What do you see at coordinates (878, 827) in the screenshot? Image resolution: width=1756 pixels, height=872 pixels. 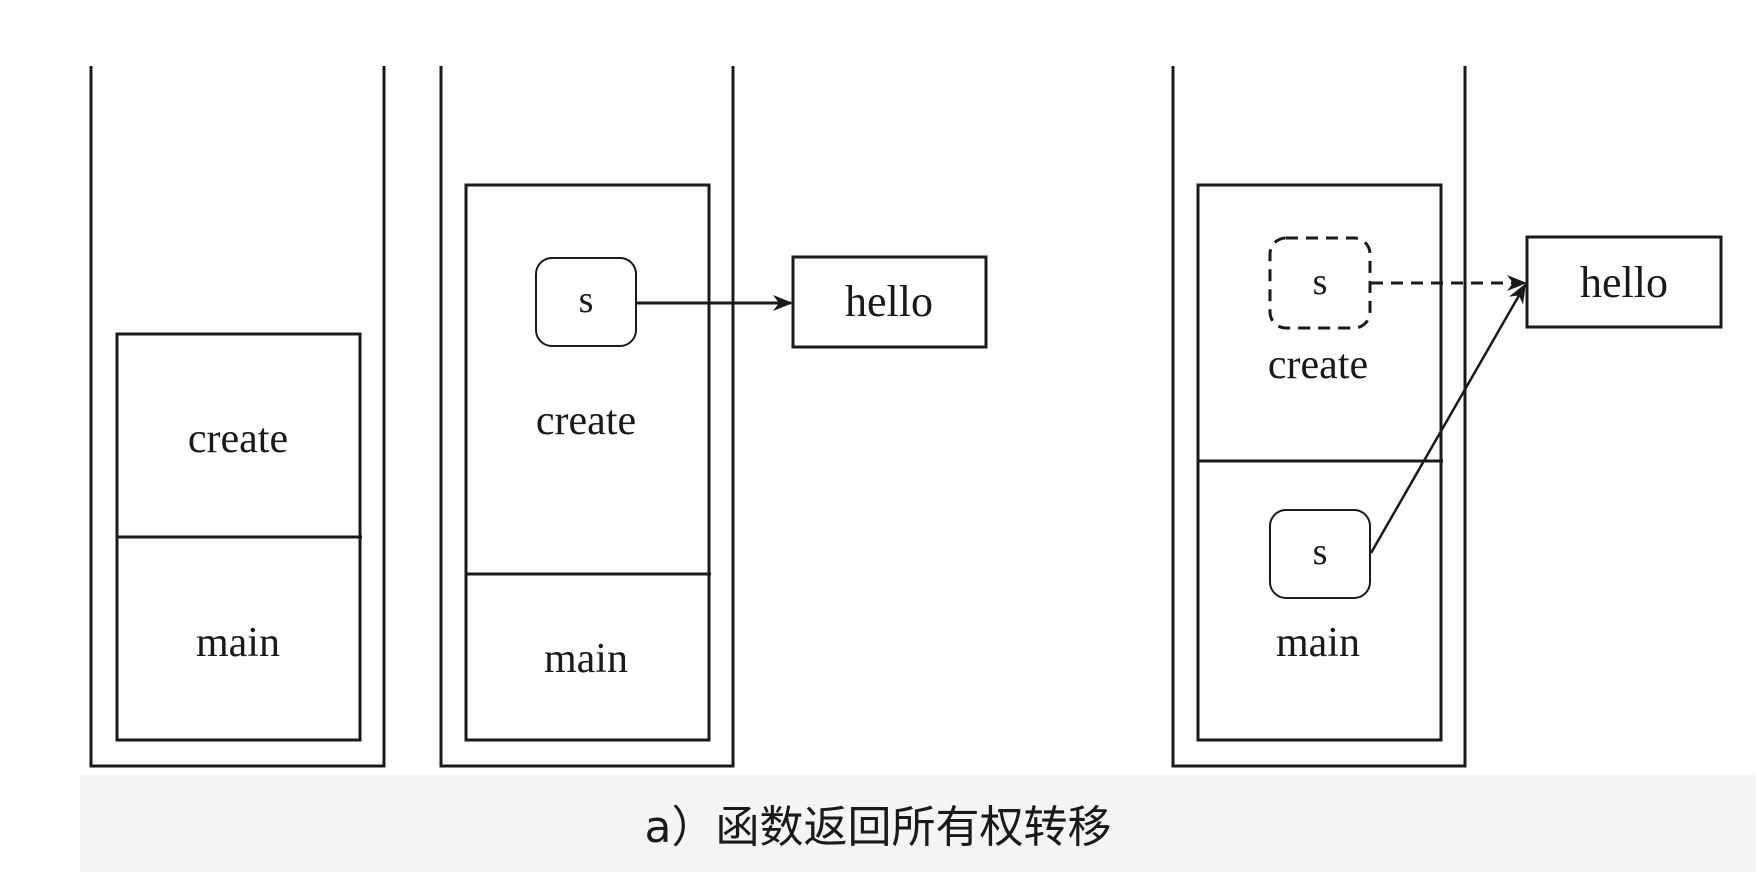 I see `figure-caption: a）函数返回所有权转移` at bounding box center [878, 827].